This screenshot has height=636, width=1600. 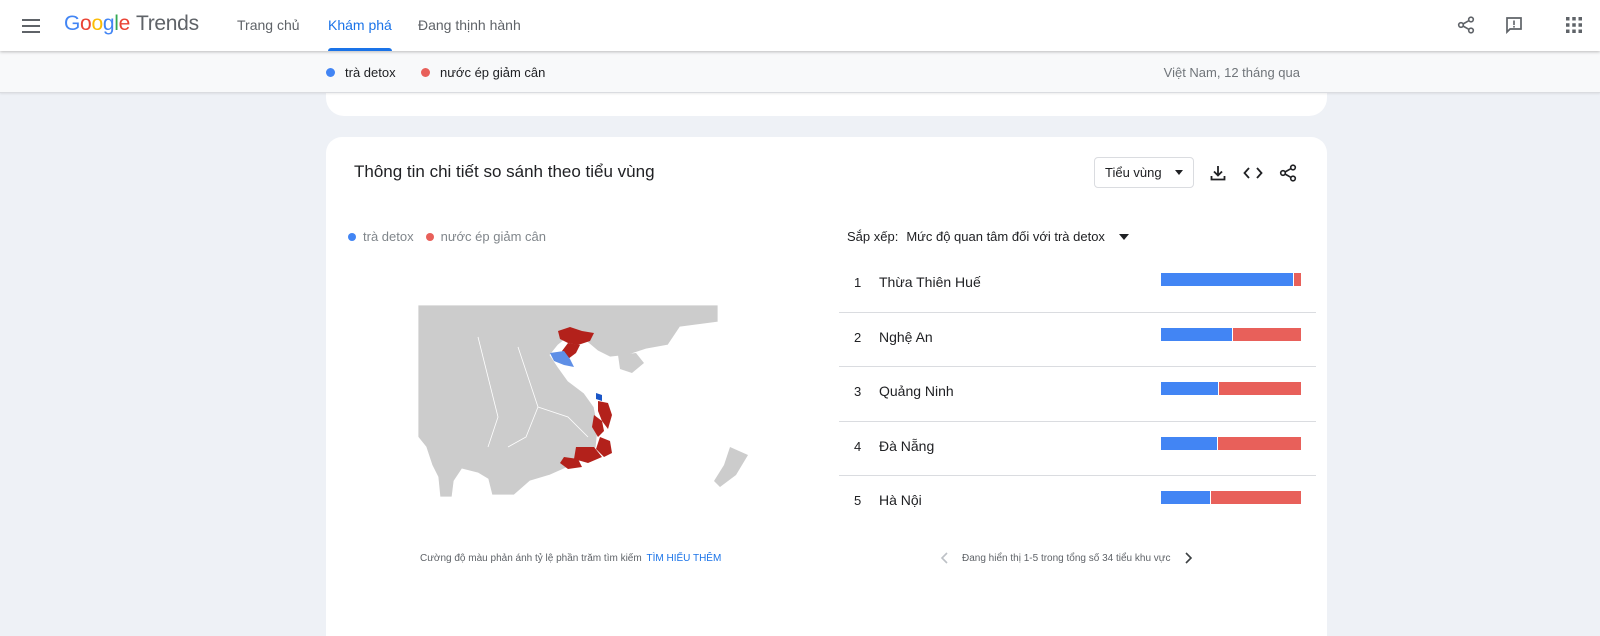 What do you see at coordinates (1253, 173) in the screenshot?
I see `embed-code-icon` at bounding box center [1253, 173].